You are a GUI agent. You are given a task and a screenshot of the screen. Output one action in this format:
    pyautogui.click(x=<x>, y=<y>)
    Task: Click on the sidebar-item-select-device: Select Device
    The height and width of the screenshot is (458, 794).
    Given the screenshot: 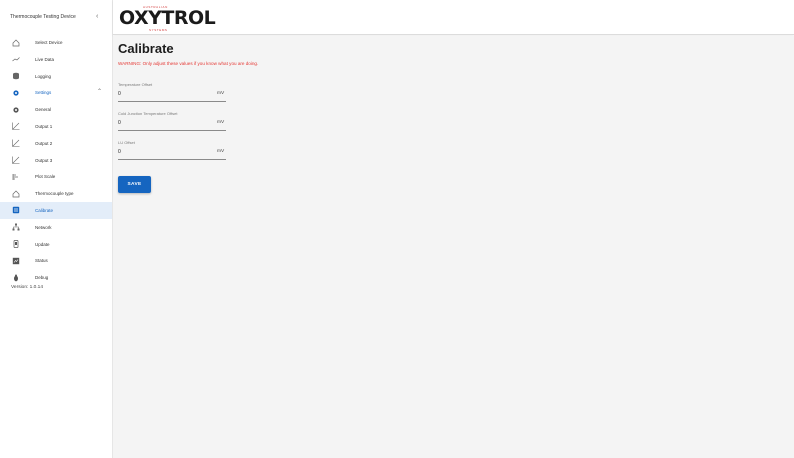 What is the action you would take?
    pyautogui.click(x=56, y=42)
    